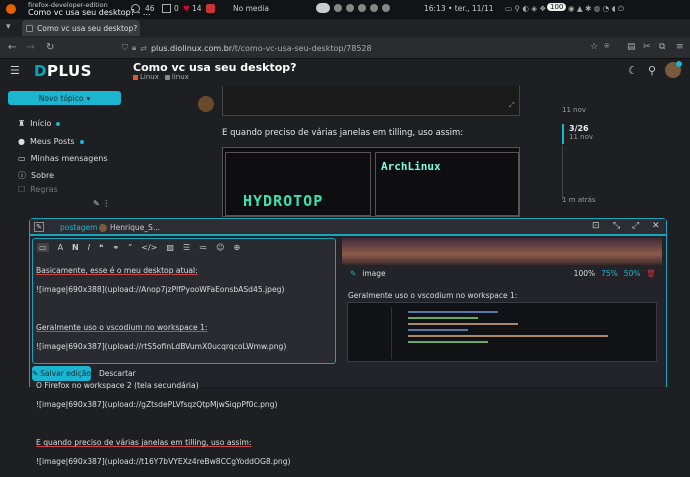  I want to click on notification-badge, so click(679, 64).